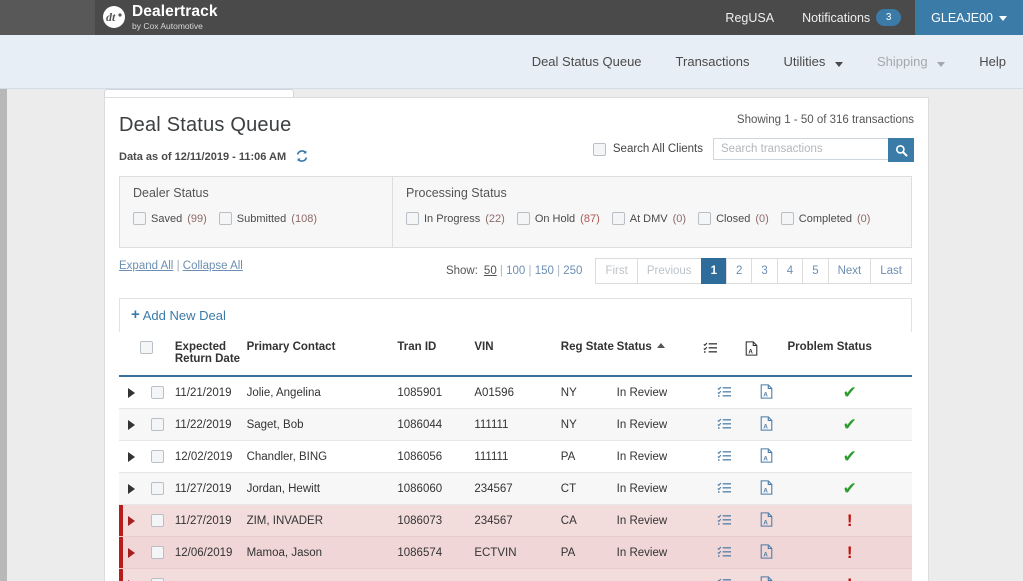  Describe the element at coordinates (436, 574) in the screenshot. I see `cell-tran-id` at that location.